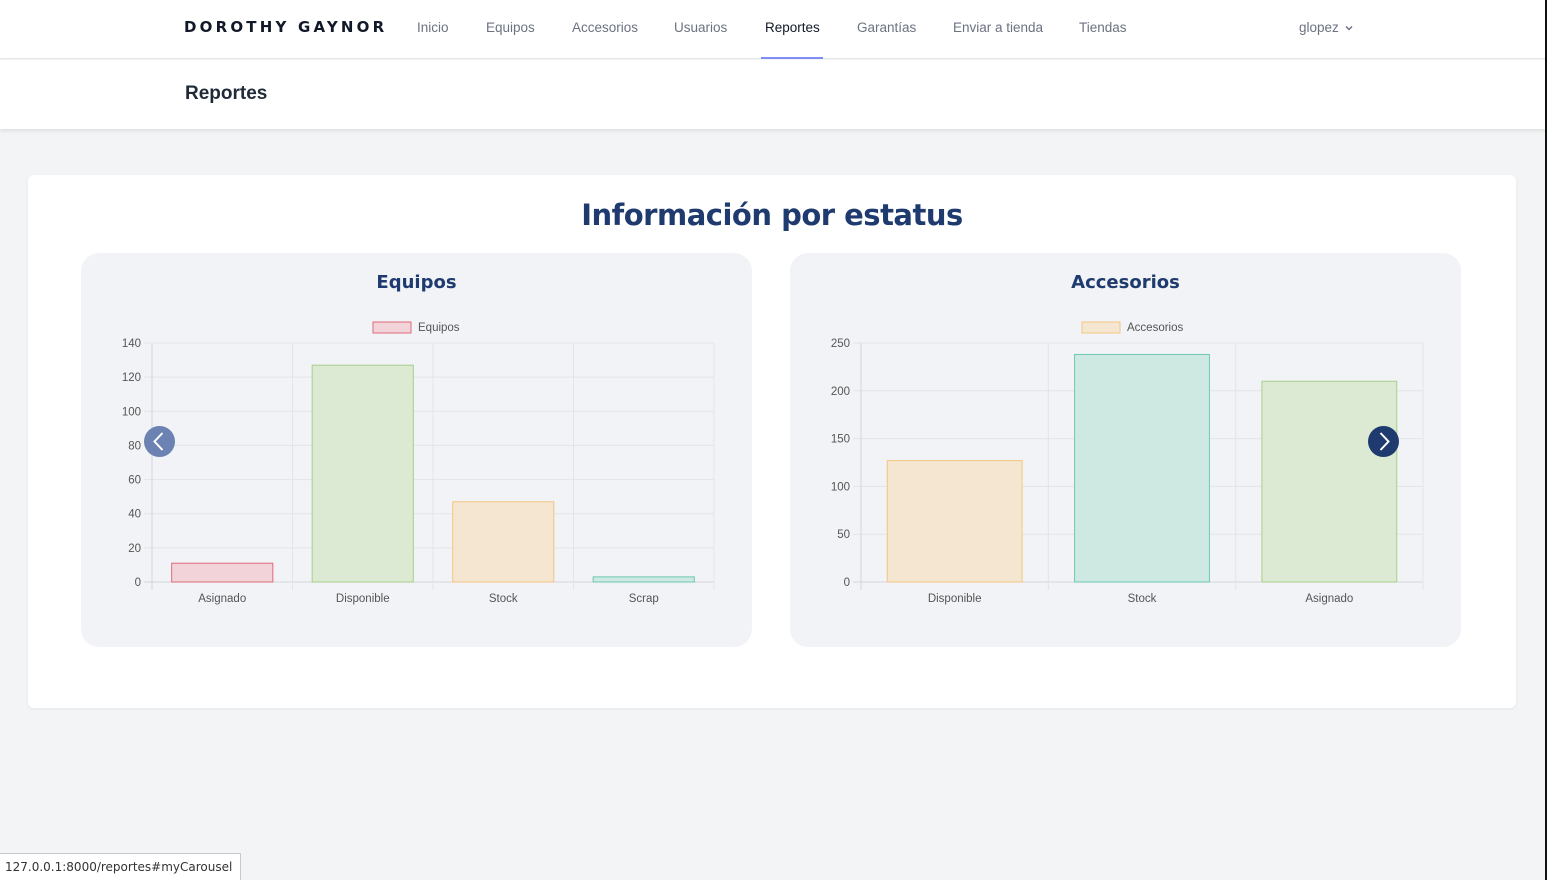 This screenshot has width=1547, height=880. What do you see at coordinates (226, 93) in the screenshot?
I see `page-title: Reportes` at bounding box center [226, 93].